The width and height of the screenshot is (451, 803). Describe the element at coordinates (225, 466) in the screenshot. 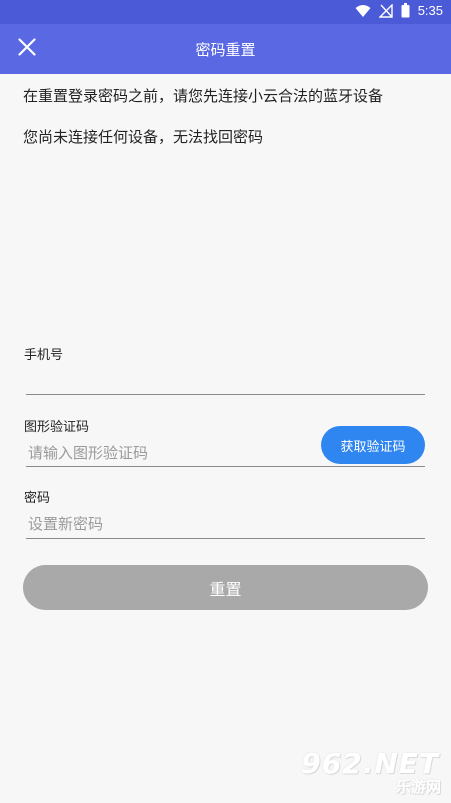

I see `captcha-underline` at that location.